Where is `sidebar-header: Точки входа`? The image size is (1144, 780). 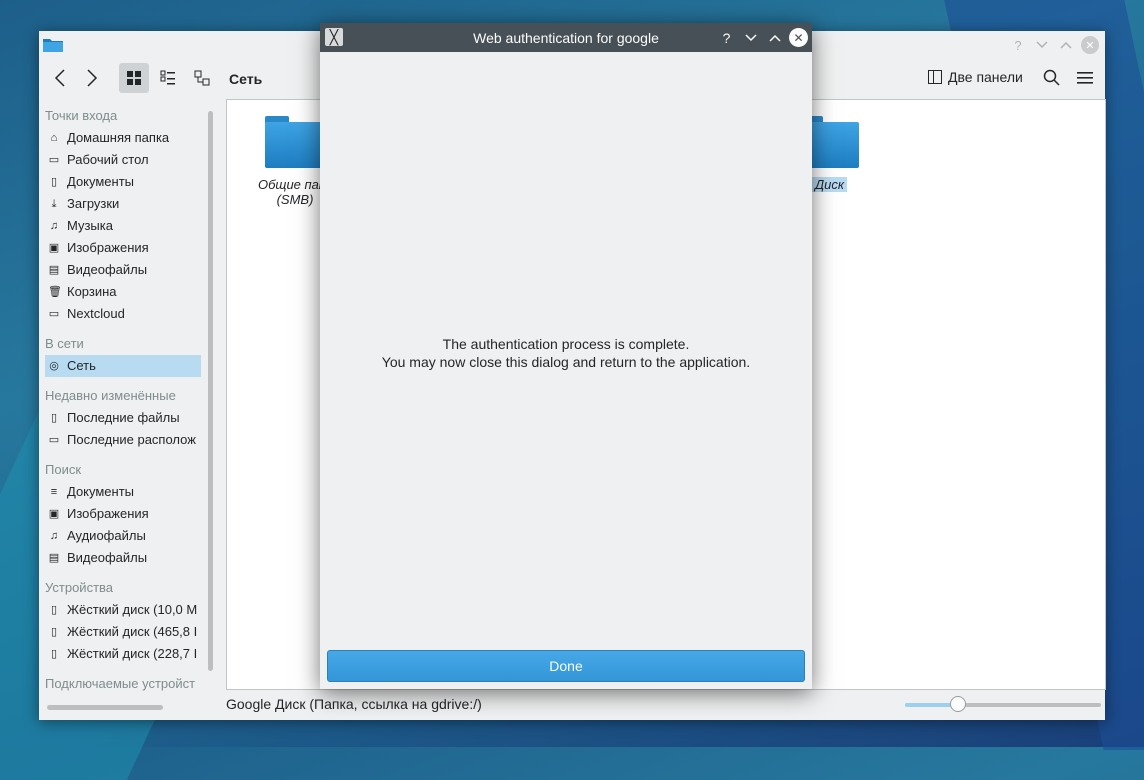 sidebar-header: Точки входа is located at coordinates (81, 115).